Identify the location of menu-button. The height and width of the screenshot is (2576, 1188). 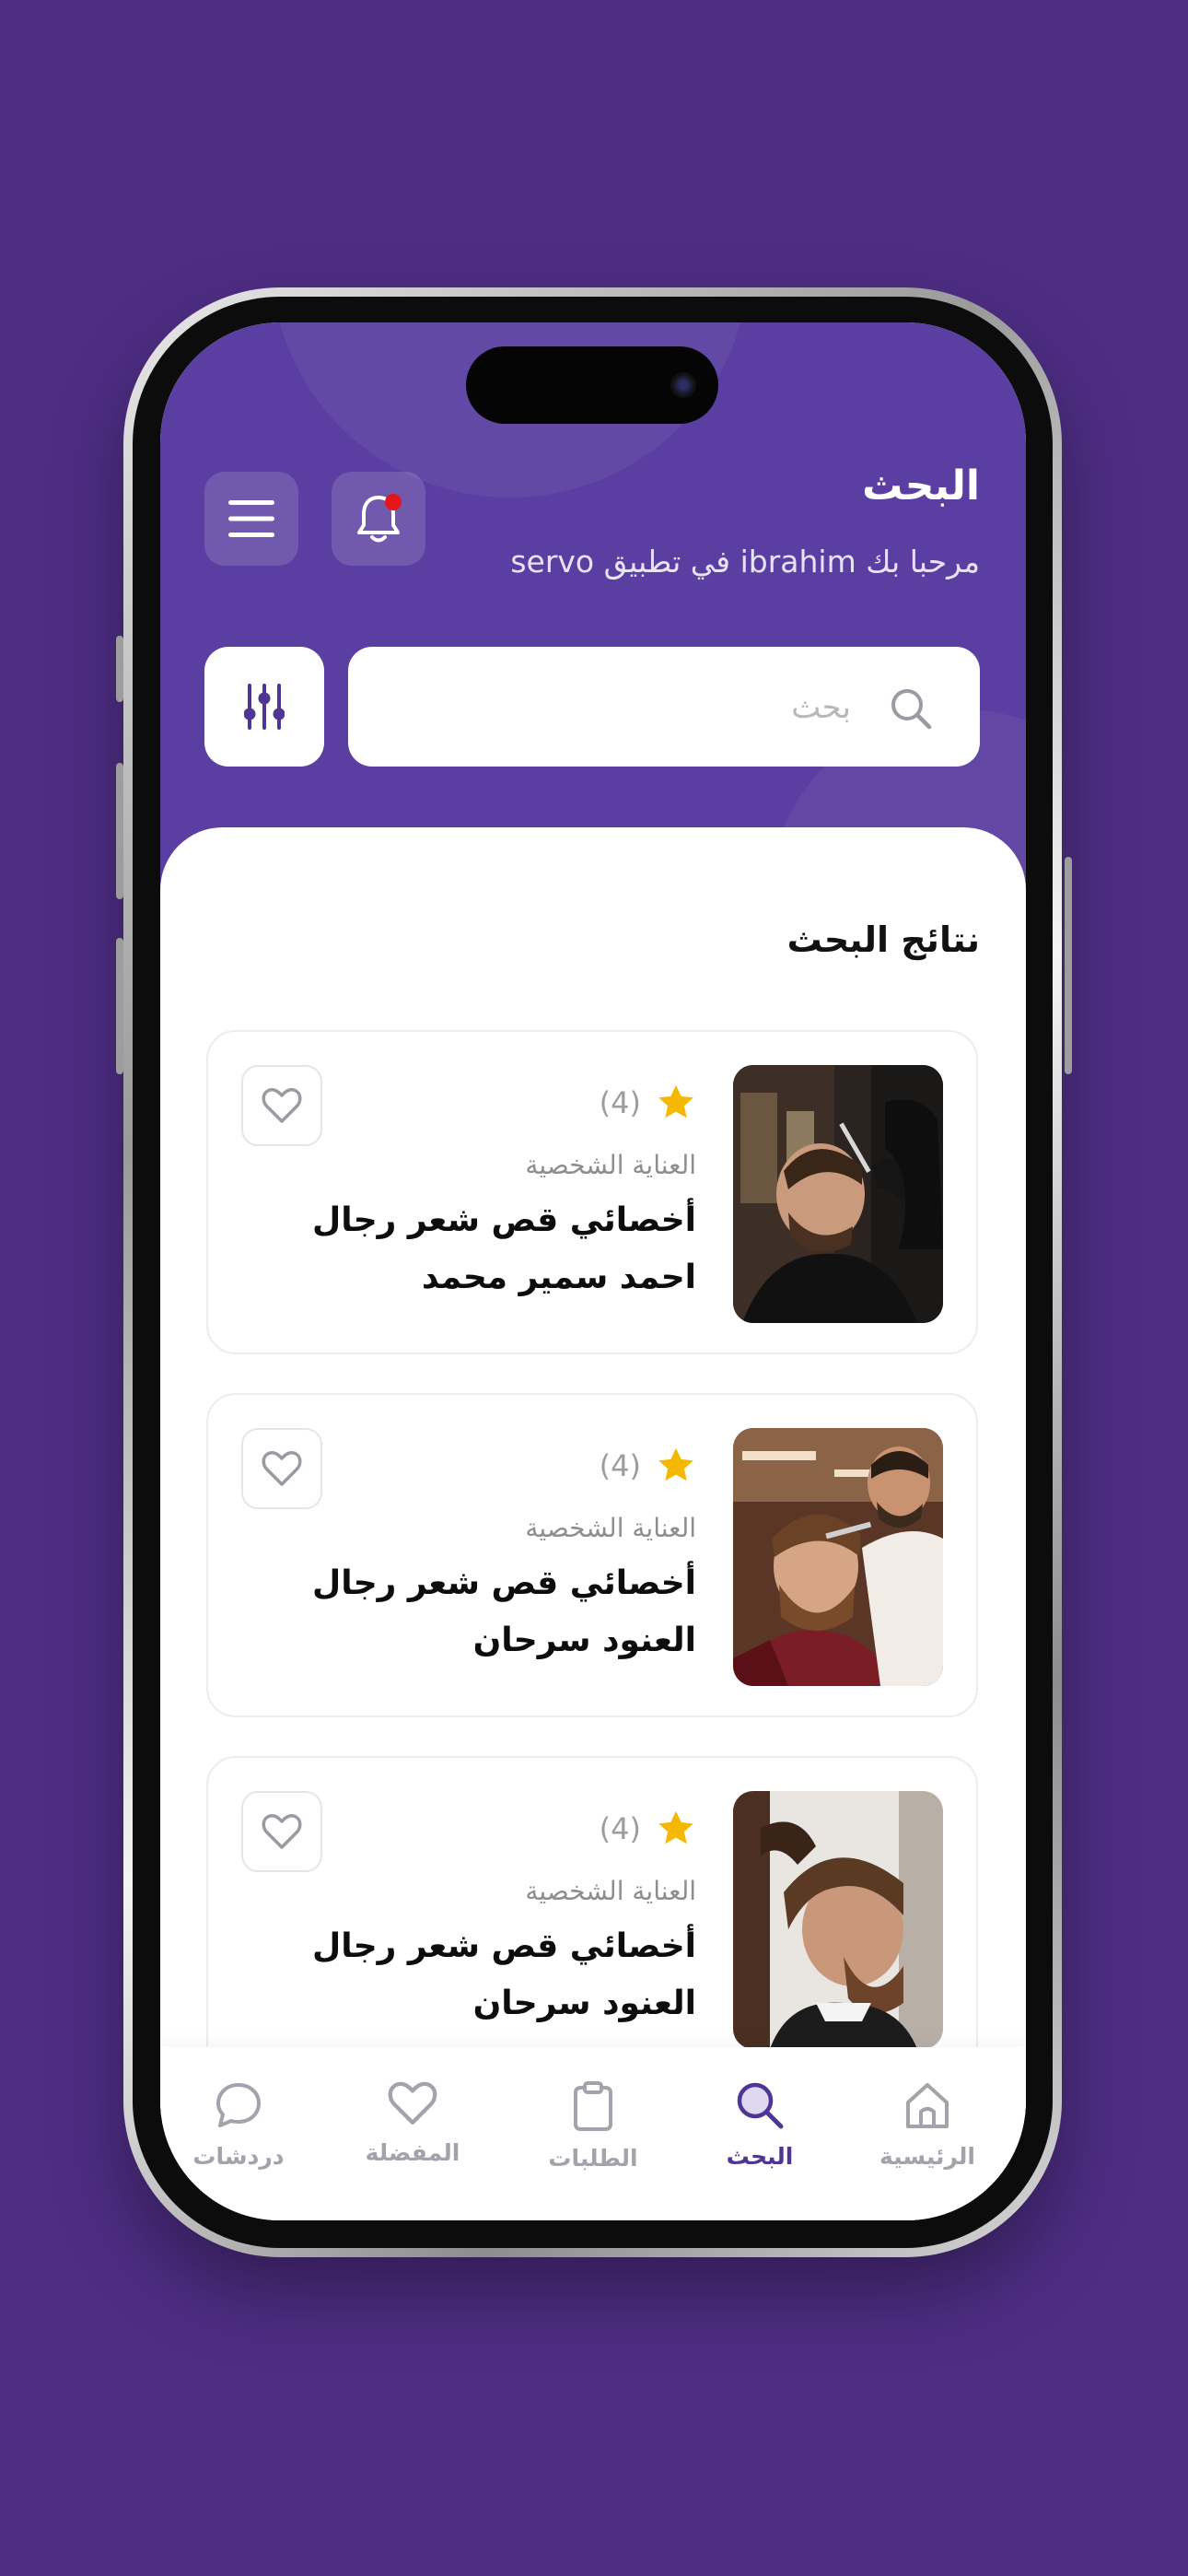
(251, 519).